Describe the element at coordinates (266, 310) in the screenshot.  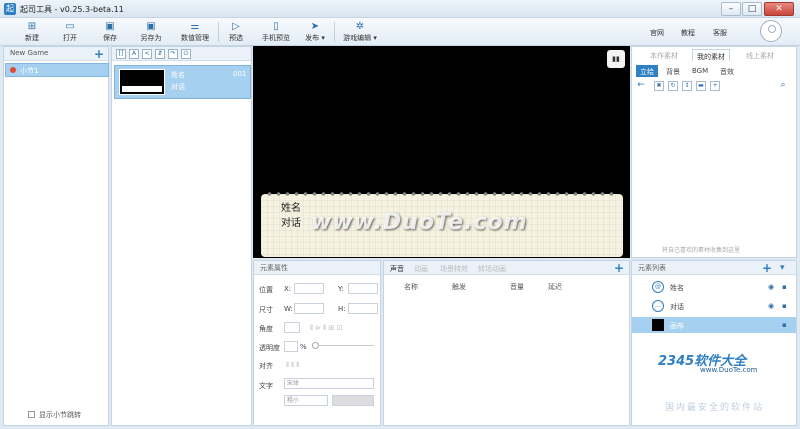
I see `size-label: 尺寸` at that location.